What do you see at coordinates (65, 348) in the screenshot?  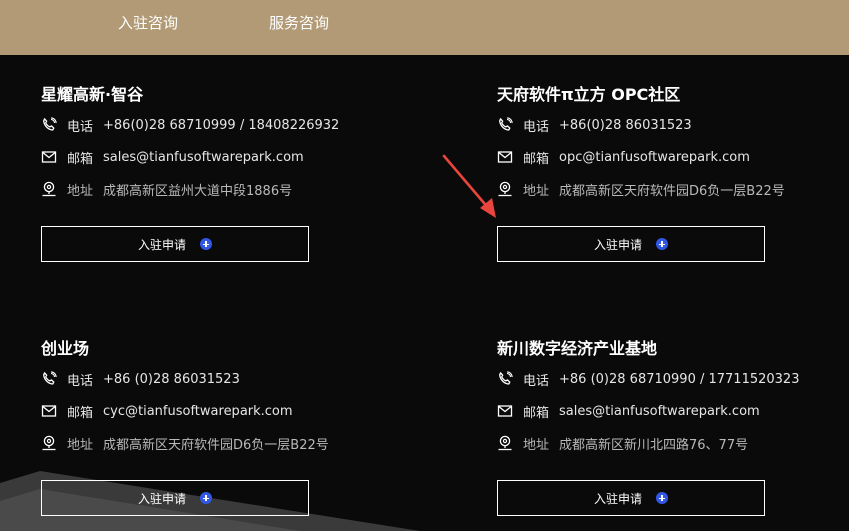 I see `card-title: 创业场` at bounding box center [65, 348].